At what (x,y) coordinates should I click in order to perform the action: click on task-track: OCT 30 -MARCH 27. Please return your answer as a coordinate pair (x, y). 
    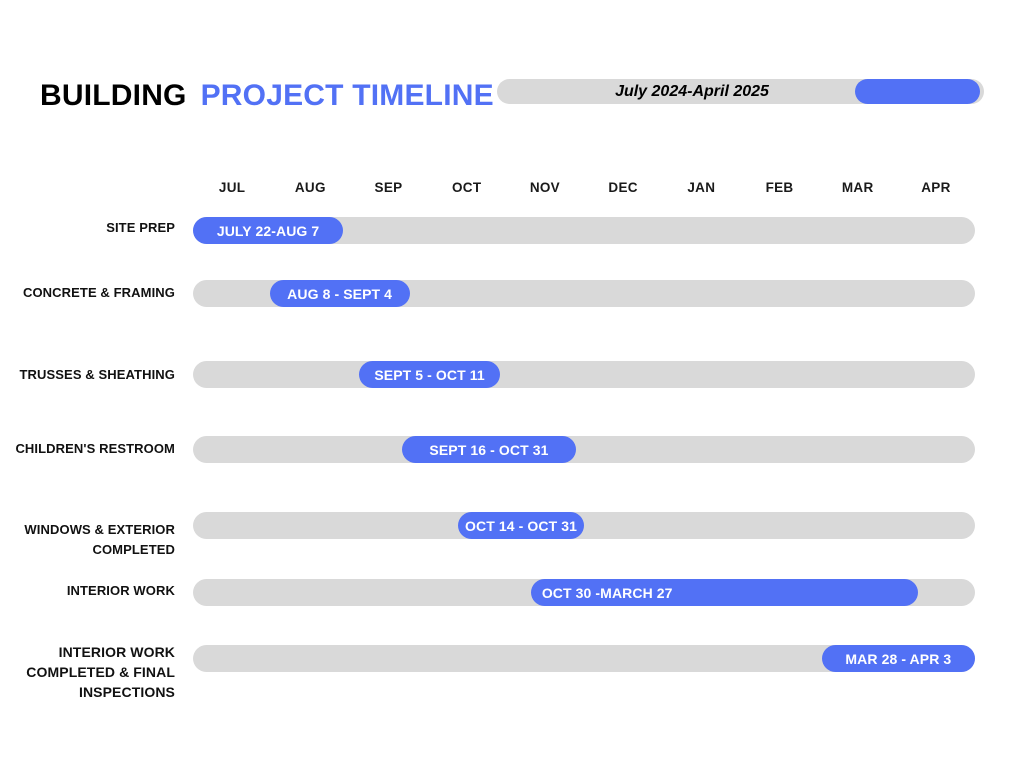
    Looking at the image, I should click on (584, 592).